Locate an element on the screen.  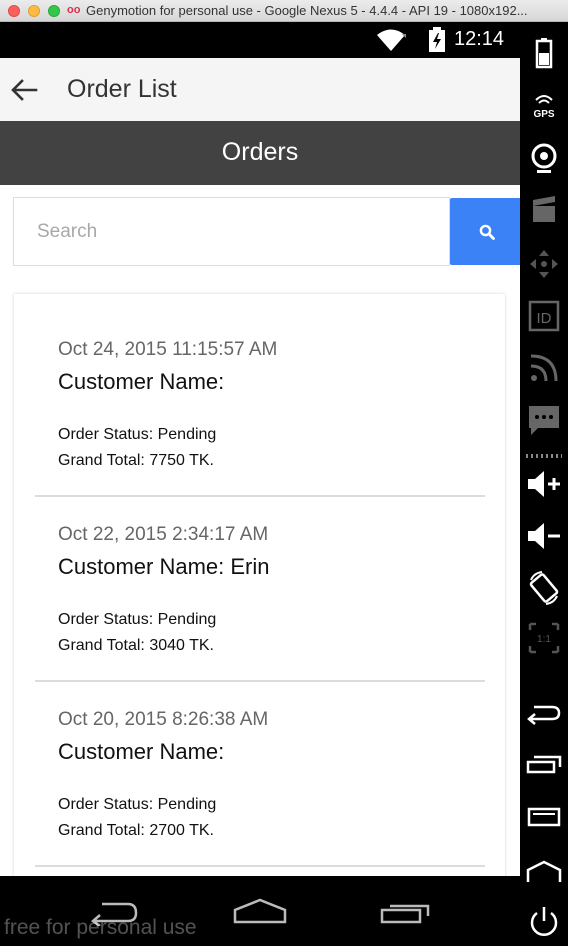
order-date: Oct 22, 2015 2:34:17 AM is located at coordinates (163, 534).